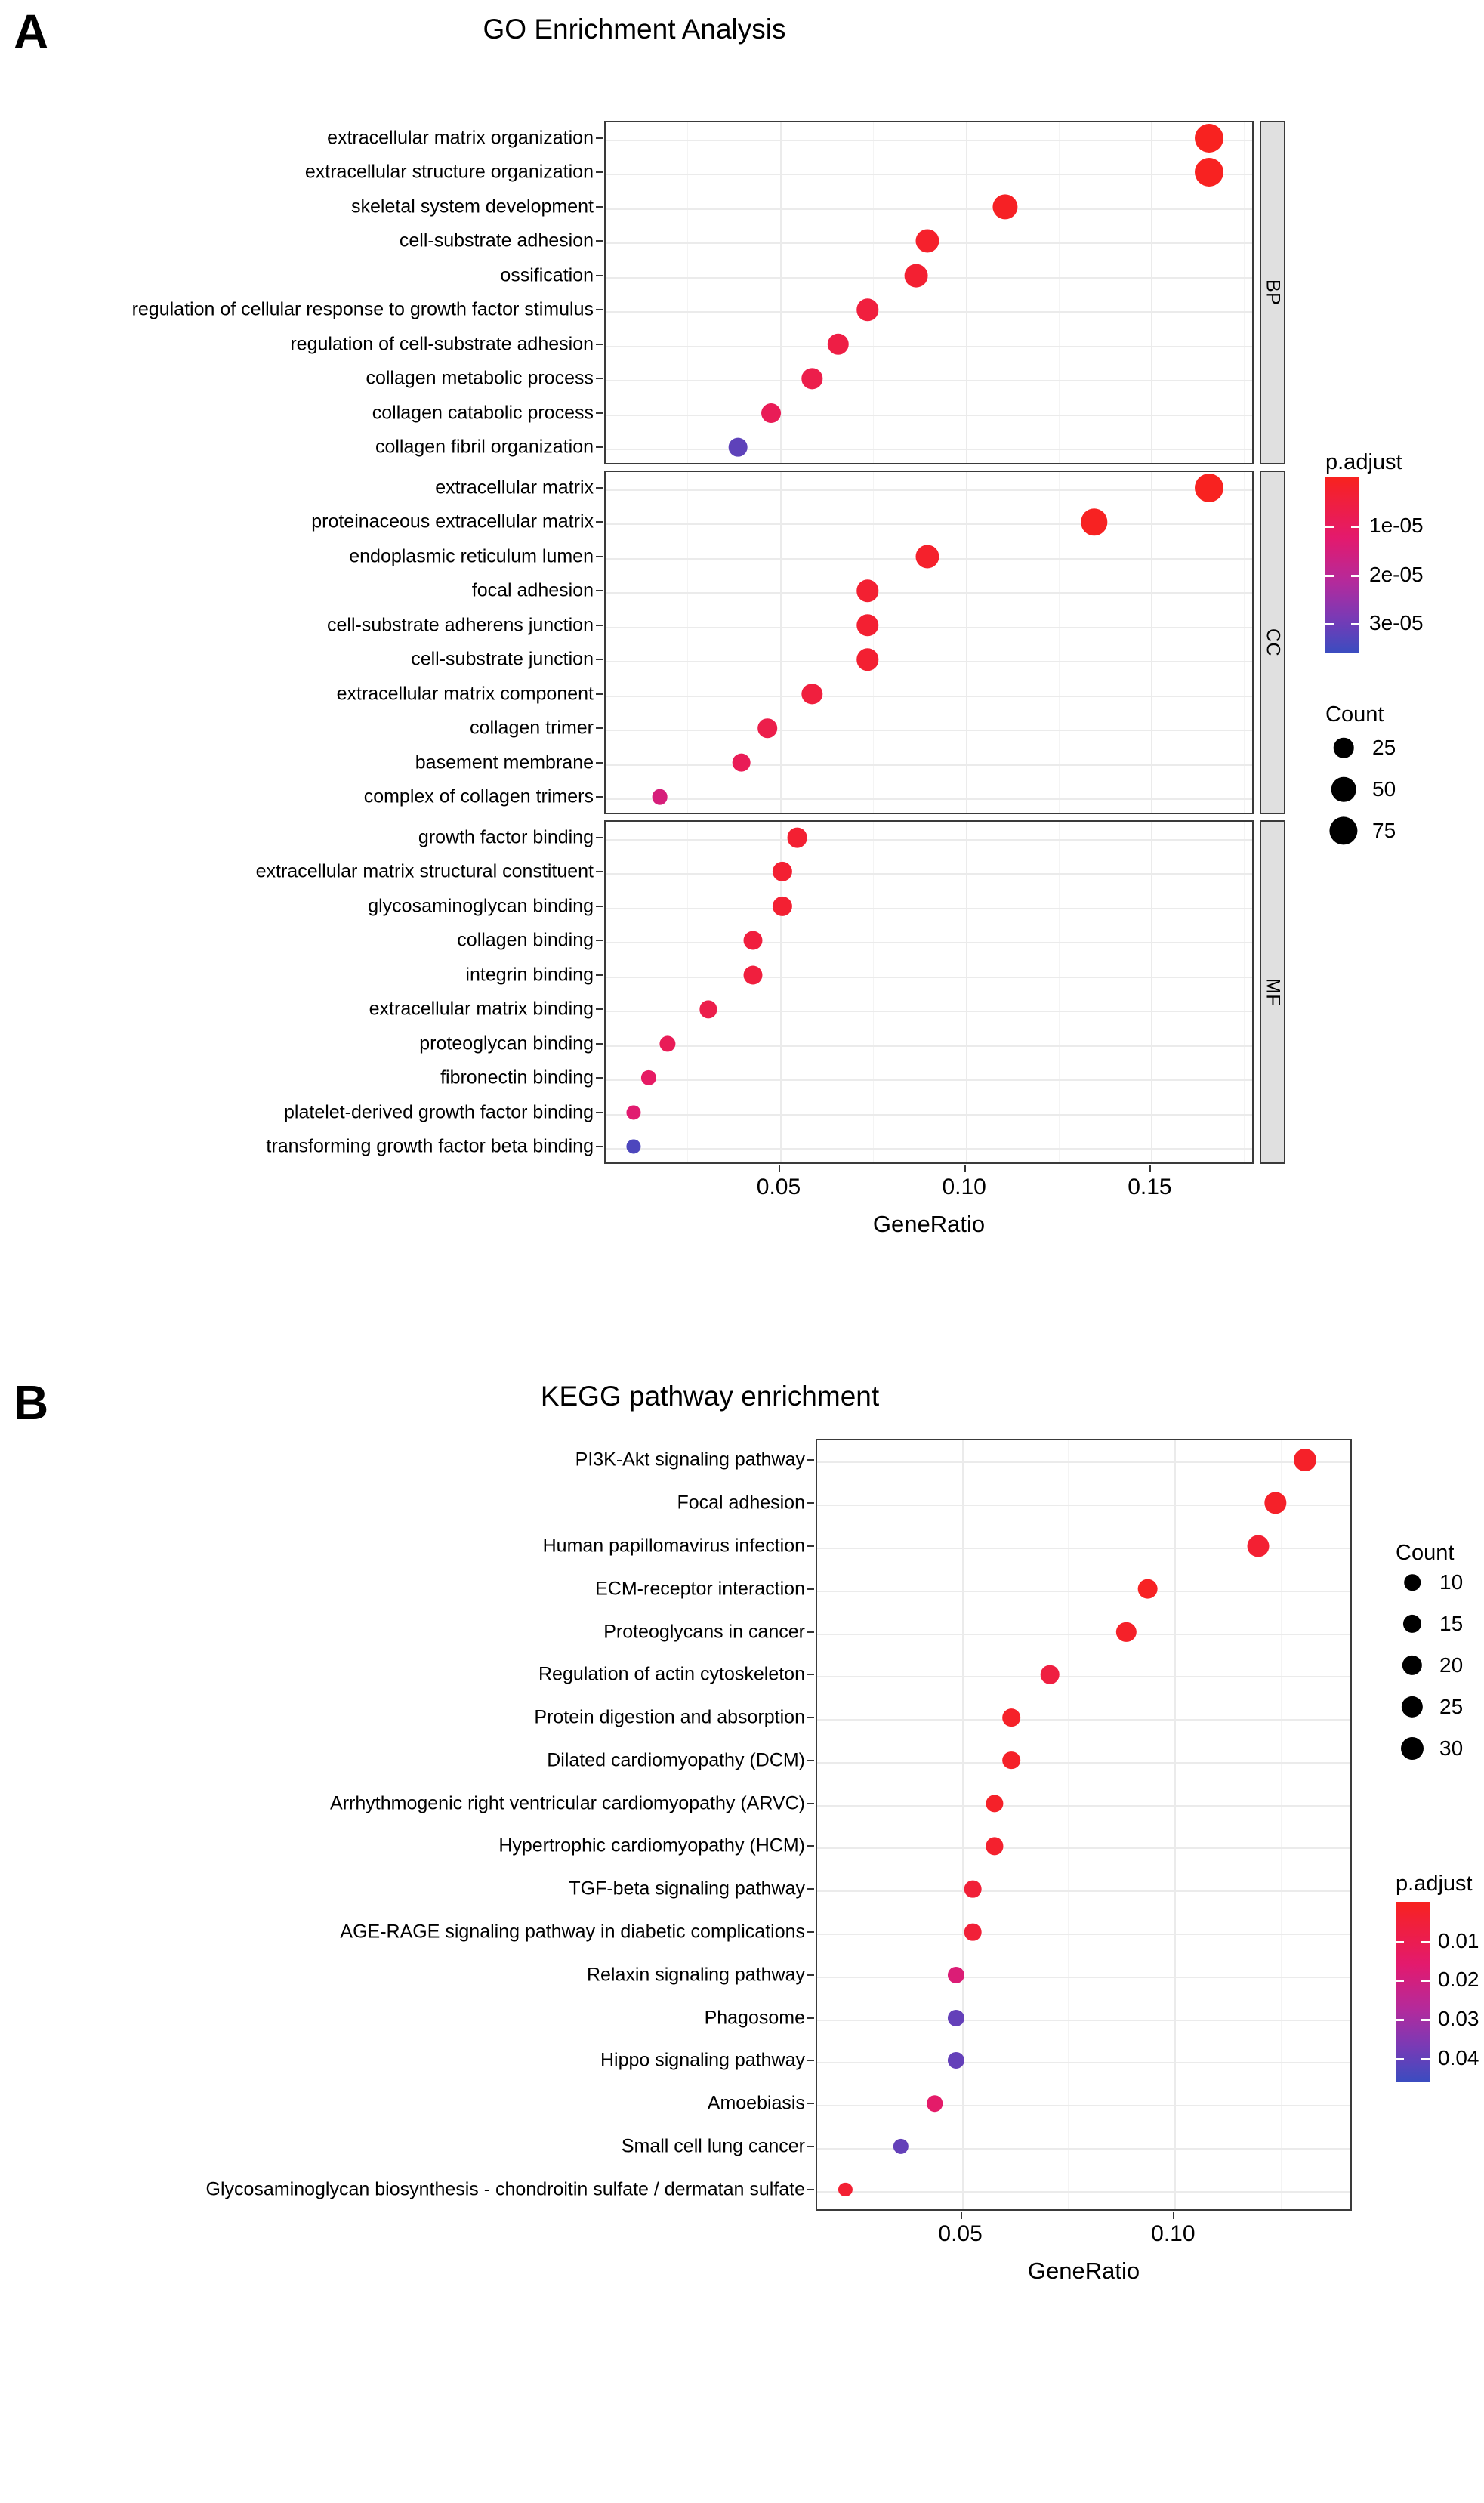 This screenshot has width=1484, height=2503. Describe the element at coordinates (1451, 1706) in the screenshot. I see `legend-size-label: 25` at that location.